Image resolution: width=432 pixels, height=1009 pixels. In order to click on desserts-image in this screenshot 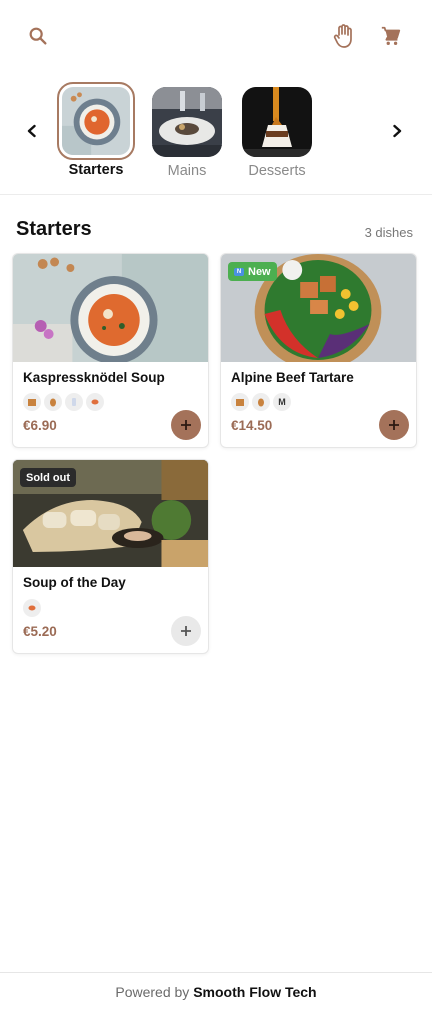, I will do `click(277, 122)`.